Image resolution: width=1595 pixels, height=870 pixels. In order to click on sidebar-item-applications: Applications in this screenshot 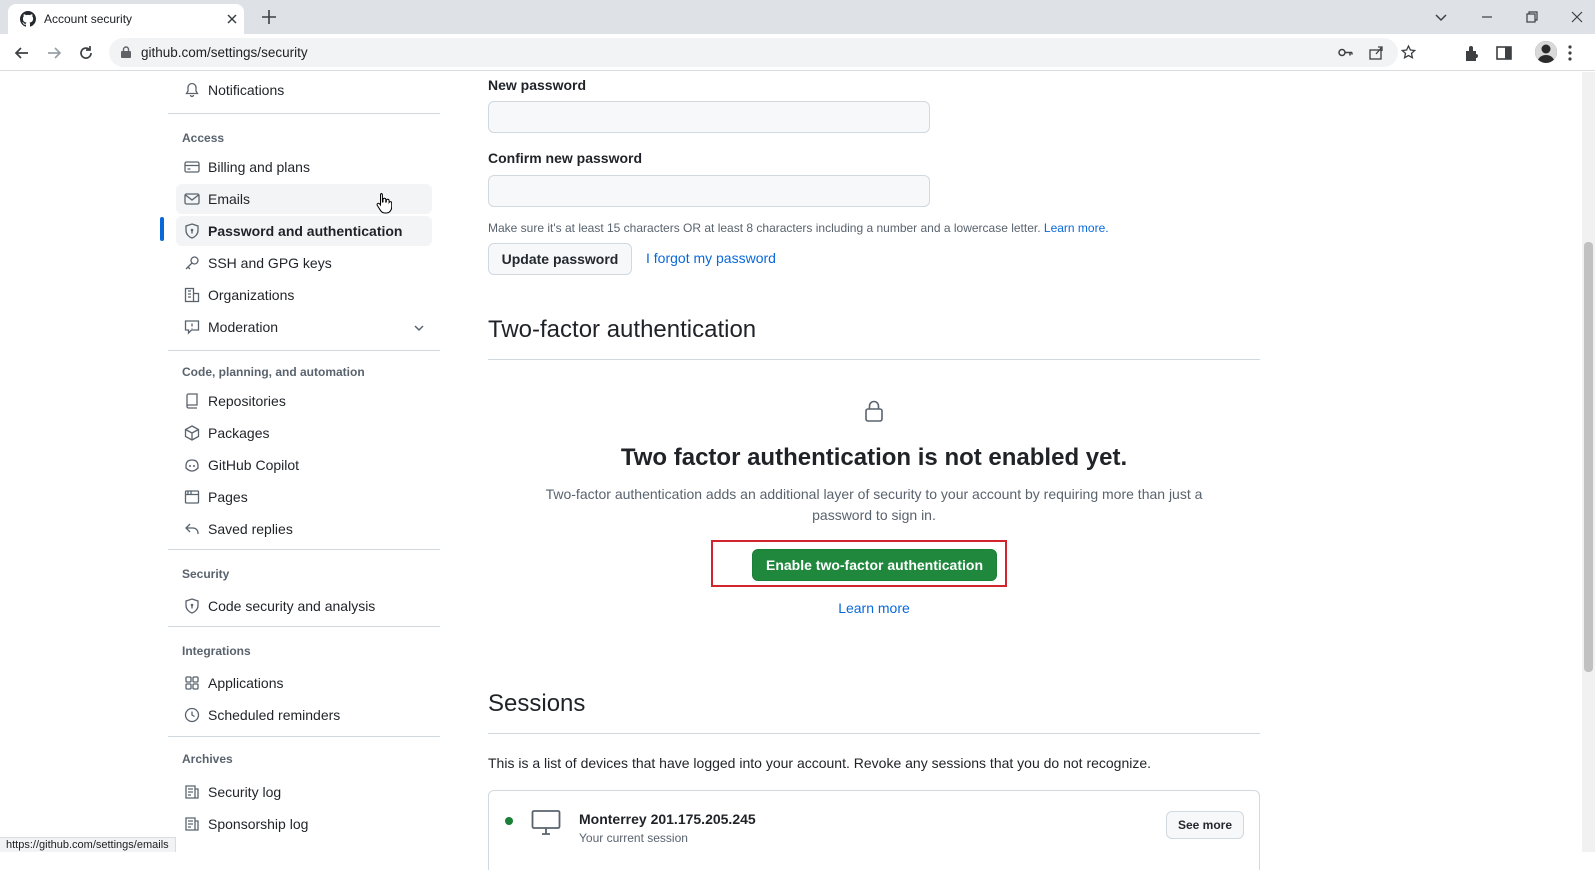, I will do `click(304, 683)`.